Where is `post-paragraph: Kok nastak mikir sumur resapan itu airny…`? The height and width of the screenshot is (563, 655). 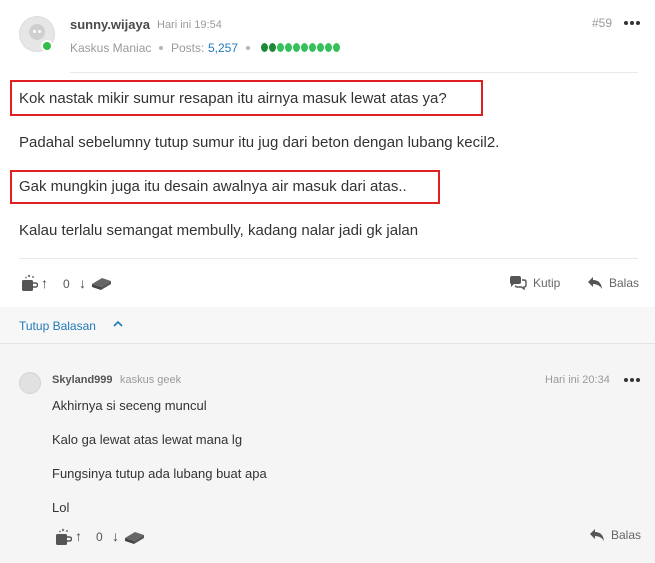
post-paragraph: Kok nastak mikir sumur resapan itu airny… is located at coordinates (233, 98).